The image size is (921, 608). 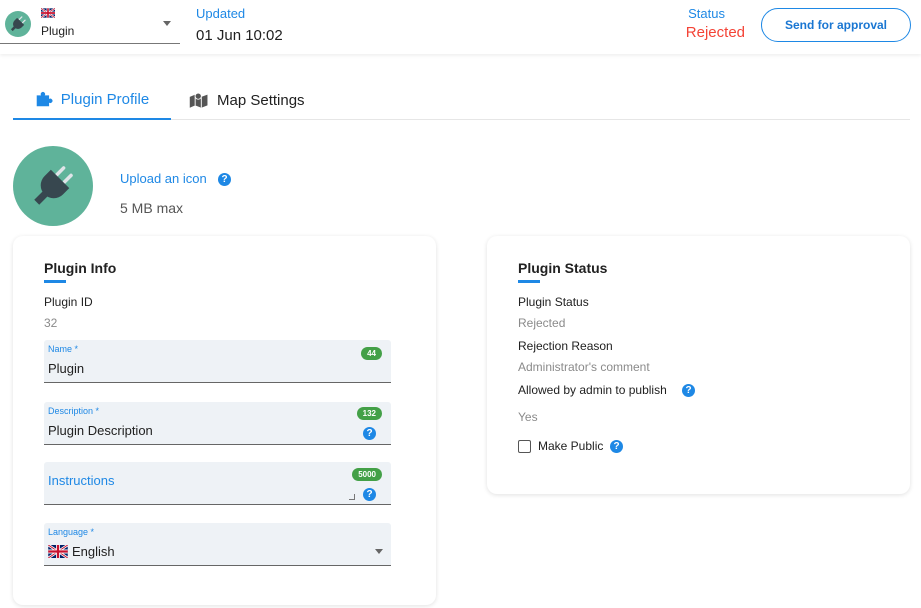 What do you see at coordinates (542, 323) in the screenshot?
I see `plugin-status-value: Rejected` at bounding box center [542, 323].